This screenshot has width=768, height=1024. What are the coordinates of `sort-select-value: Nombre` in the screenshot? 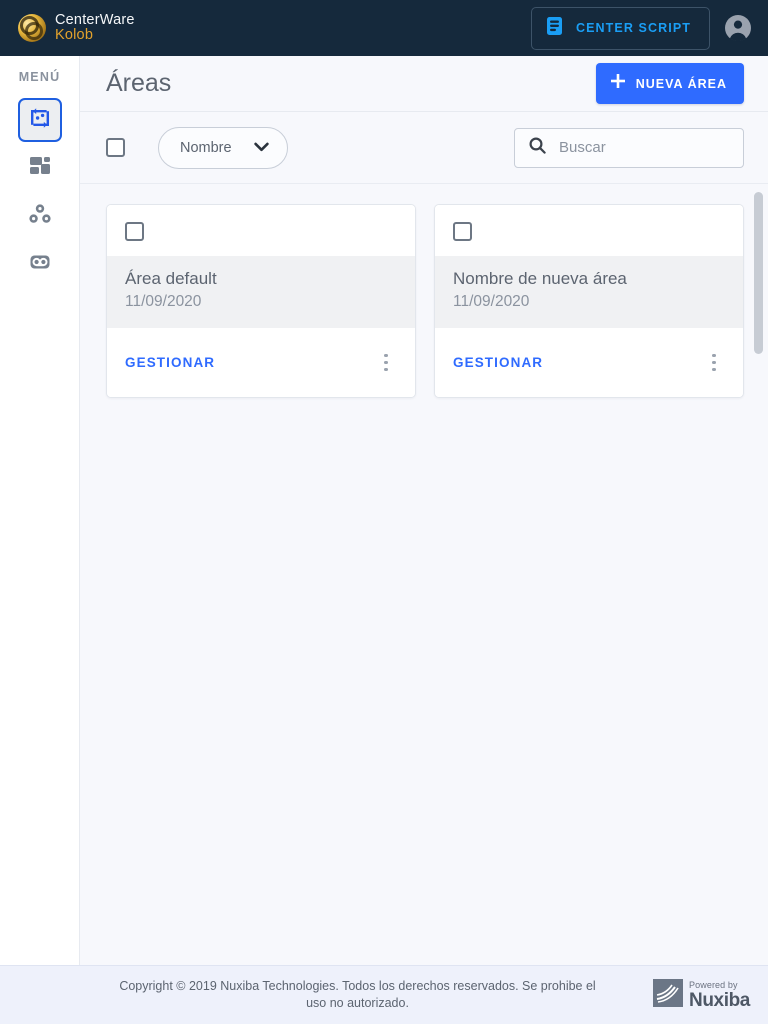 It's located at (206, 147).